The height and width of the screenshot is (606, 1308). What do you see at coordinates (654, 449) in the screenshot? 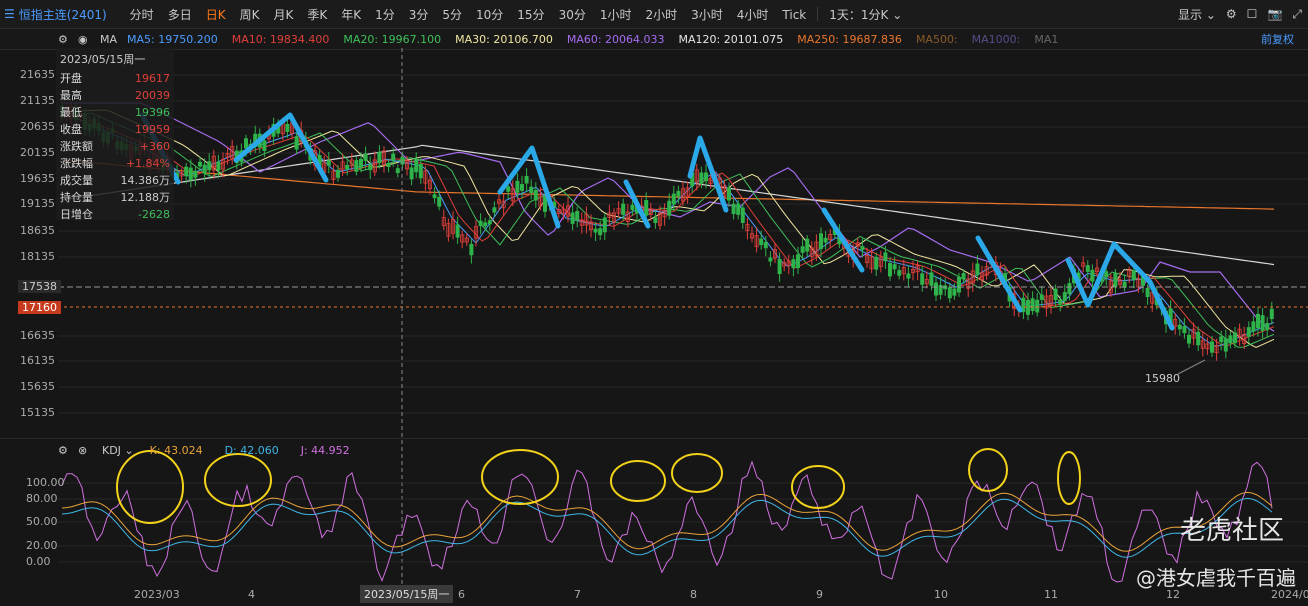
I see `kdj-indicator-bar: ⚙ ⊗ KDJ ⌄ K: 43.024 D: 42.060 J: 44.952` at bounding box center [654, 449].